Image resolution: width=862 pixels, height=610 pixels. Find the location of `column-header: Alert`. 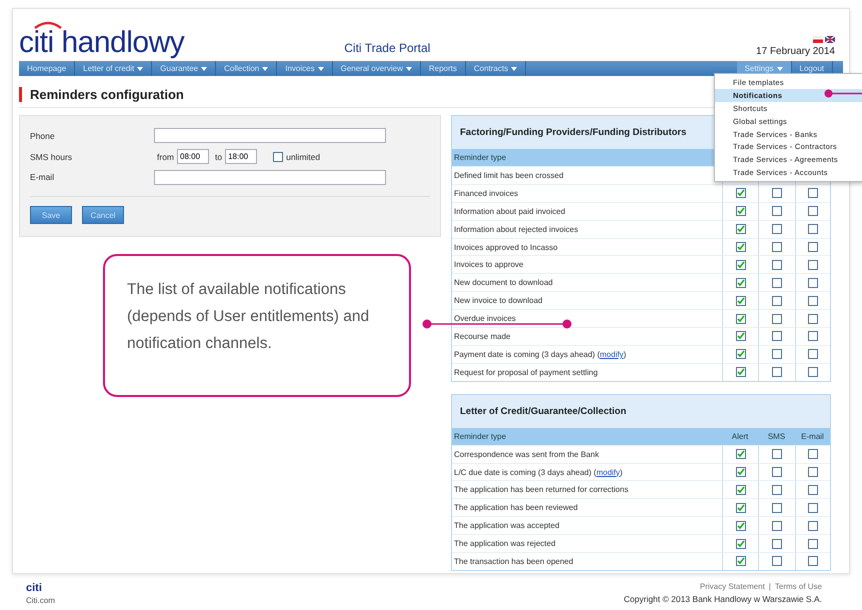

column-header: Alert is located at coordinates (740, 436).